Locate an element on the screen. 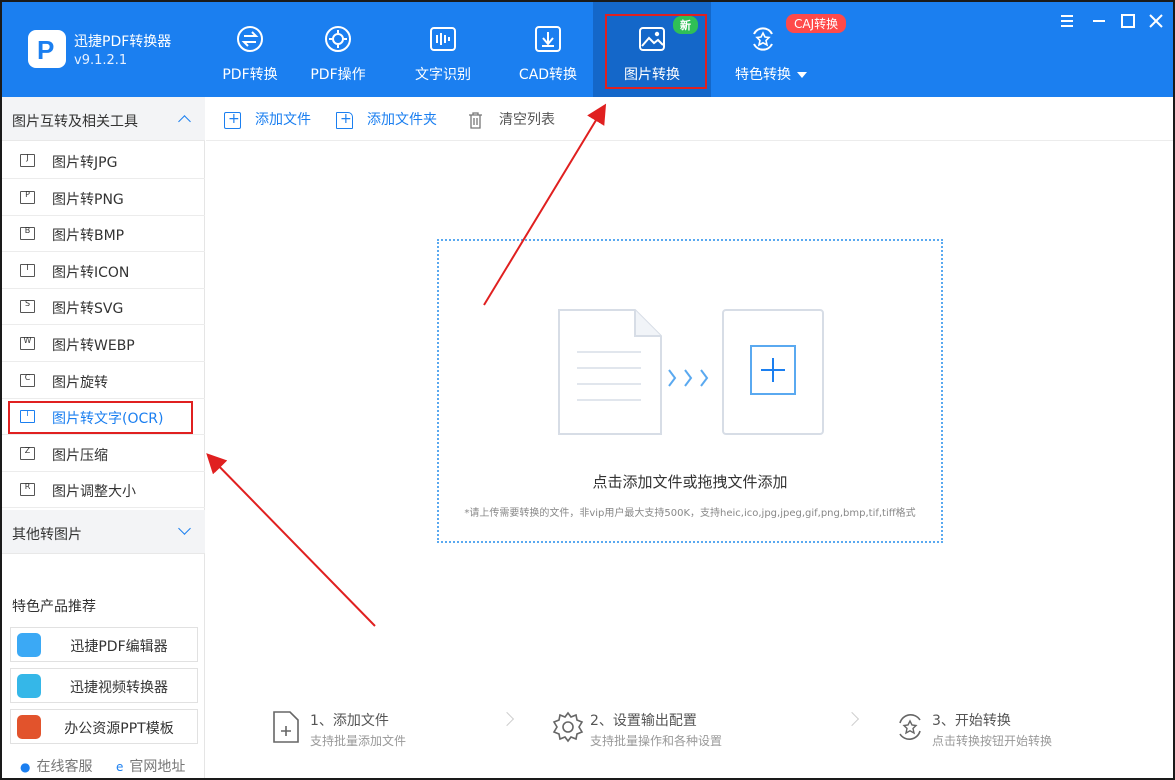 This screenshot has height=780, width=1175. sidebar-item-label: 图片转PNG is located at coordinates (88, 200).